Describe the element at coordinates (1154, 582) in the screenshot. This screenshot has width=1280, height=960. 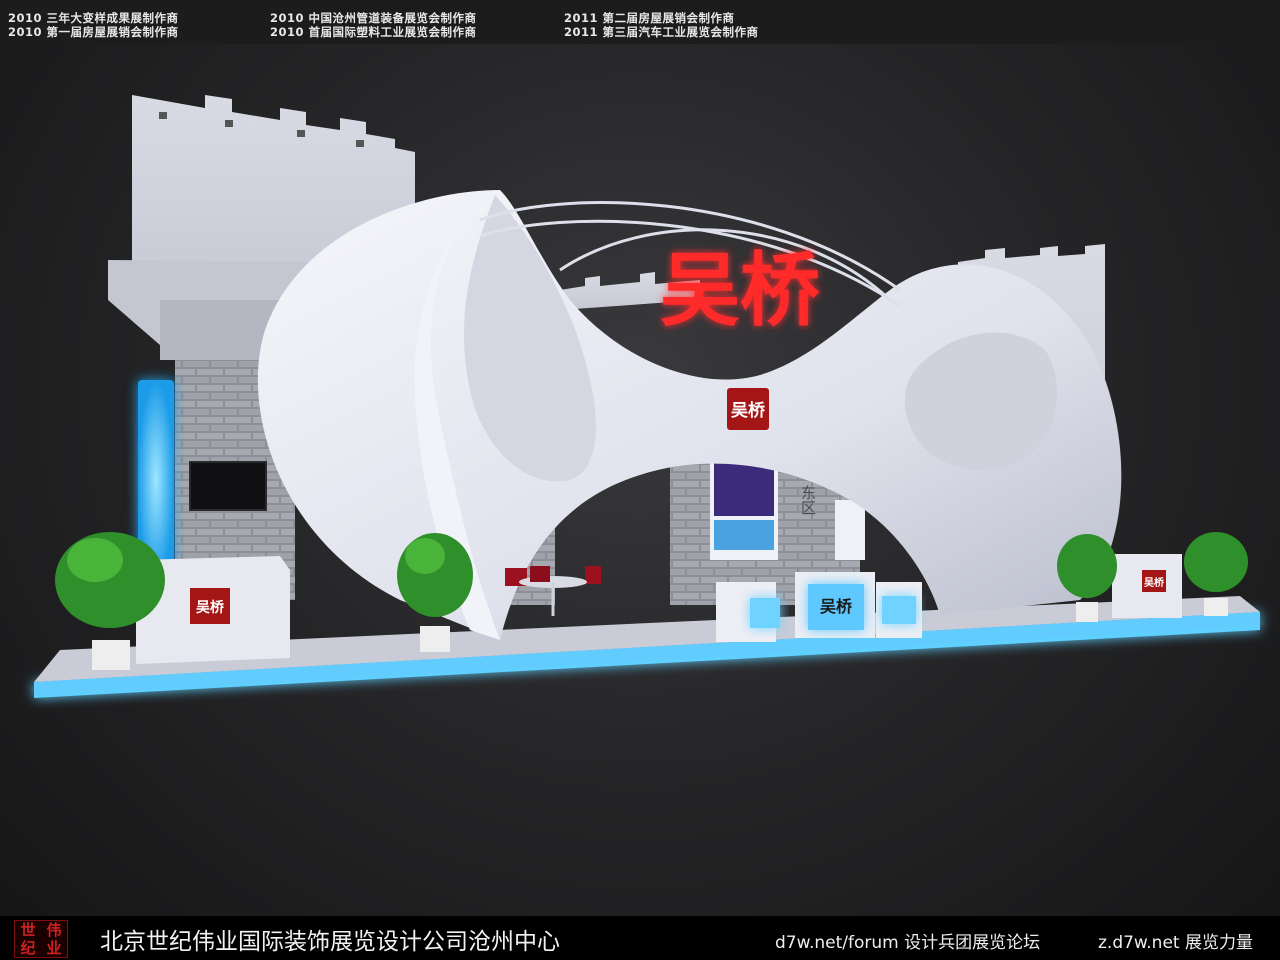
I see `right-counter-logo: 吴桥` at that location.